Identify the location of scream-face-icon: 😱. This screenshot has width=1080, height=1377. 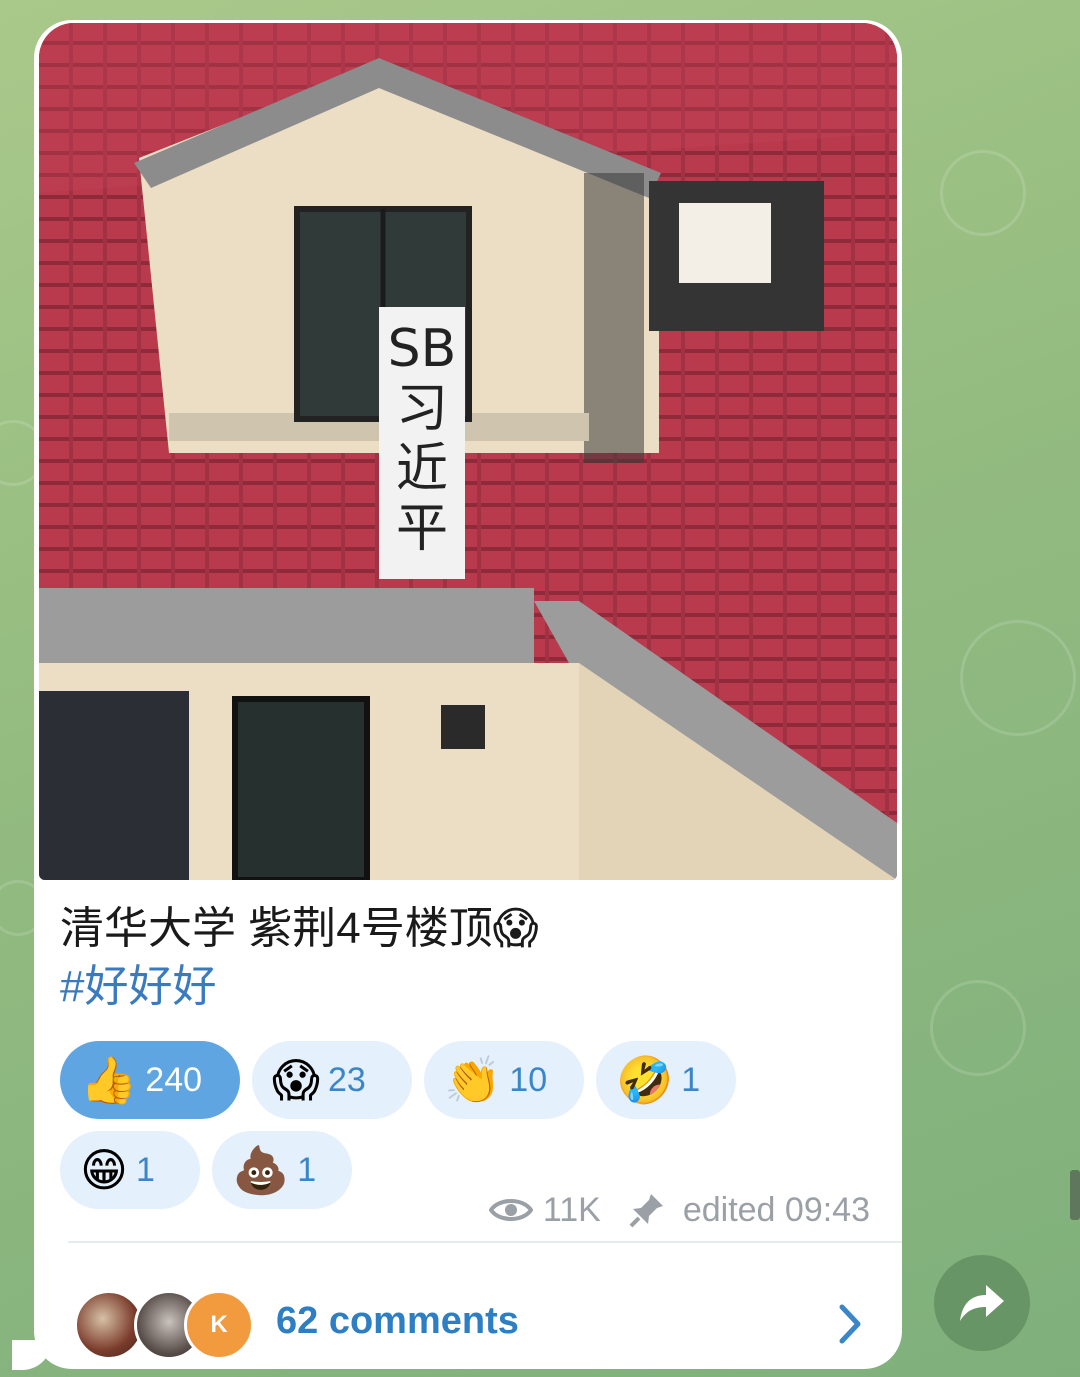
(296, 1080).